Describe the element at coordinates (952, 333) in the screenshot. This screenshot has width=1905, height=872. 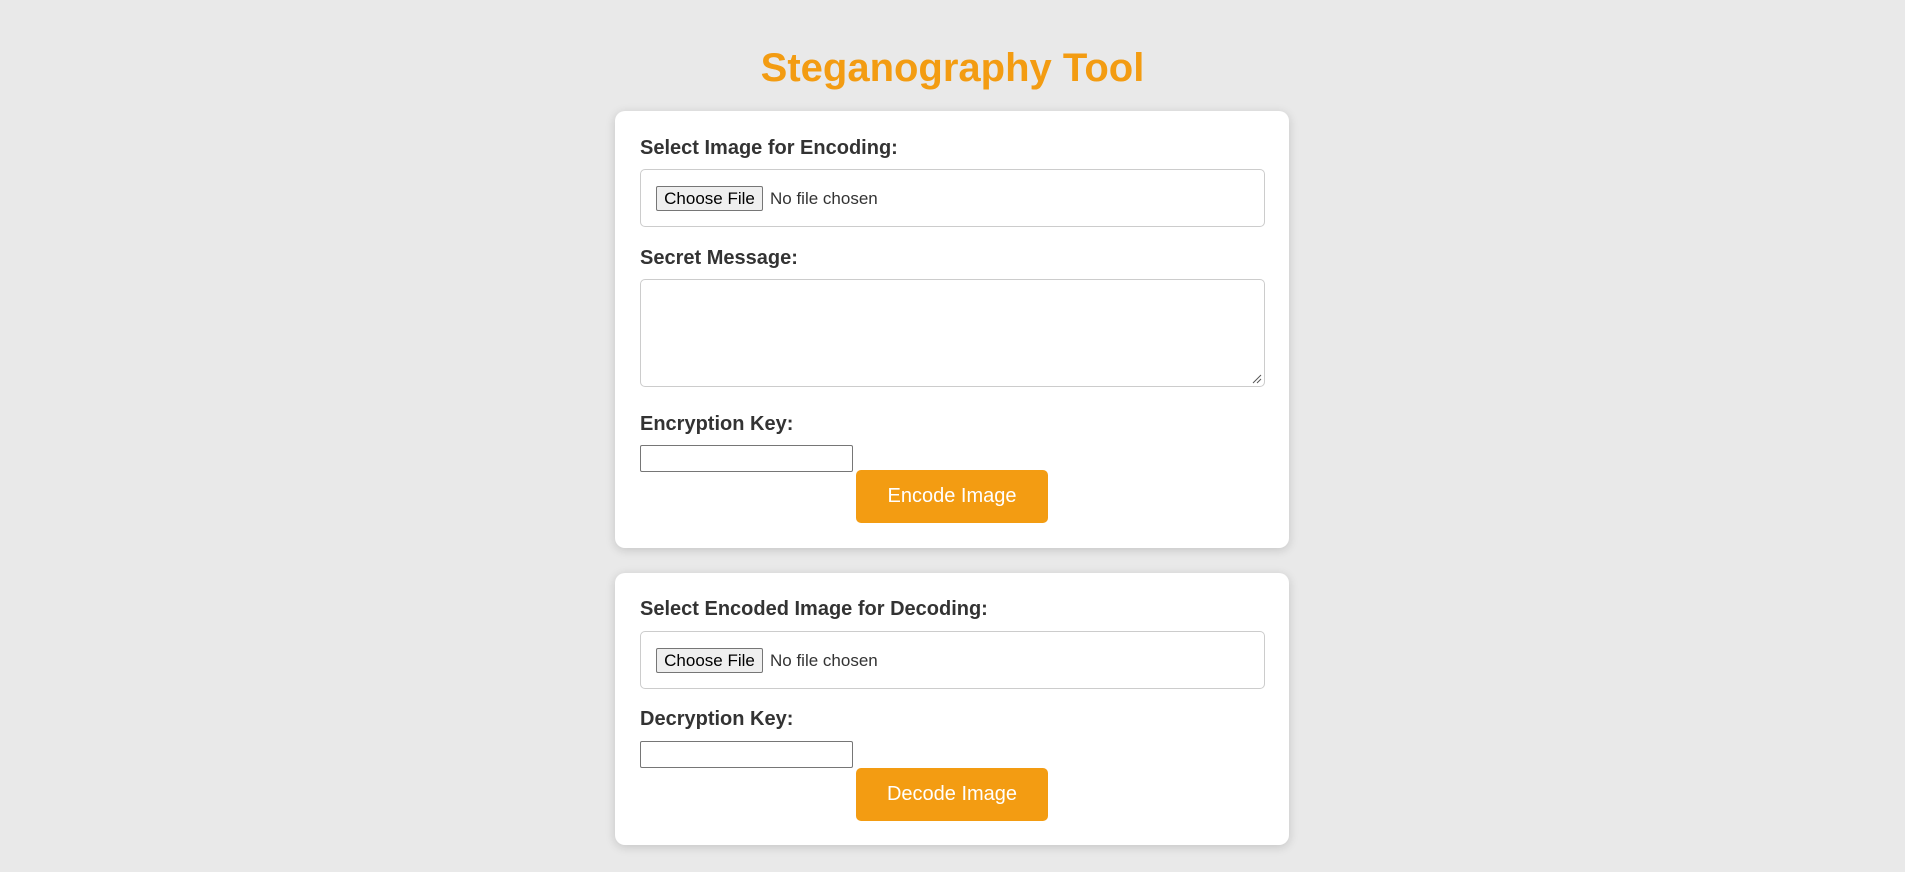
I see `secret-message-textarea` at that location.